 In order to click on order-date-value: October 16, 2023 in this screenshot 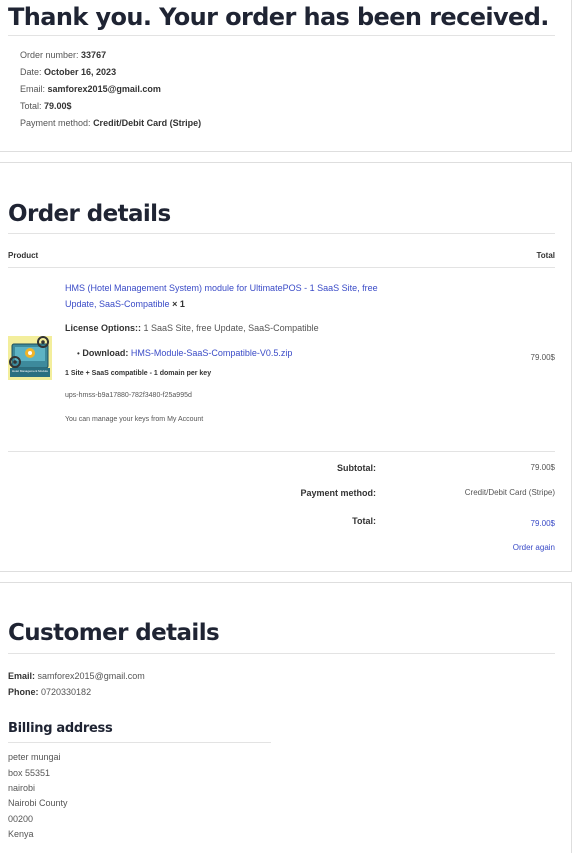, I will do `click(80, 72)`.